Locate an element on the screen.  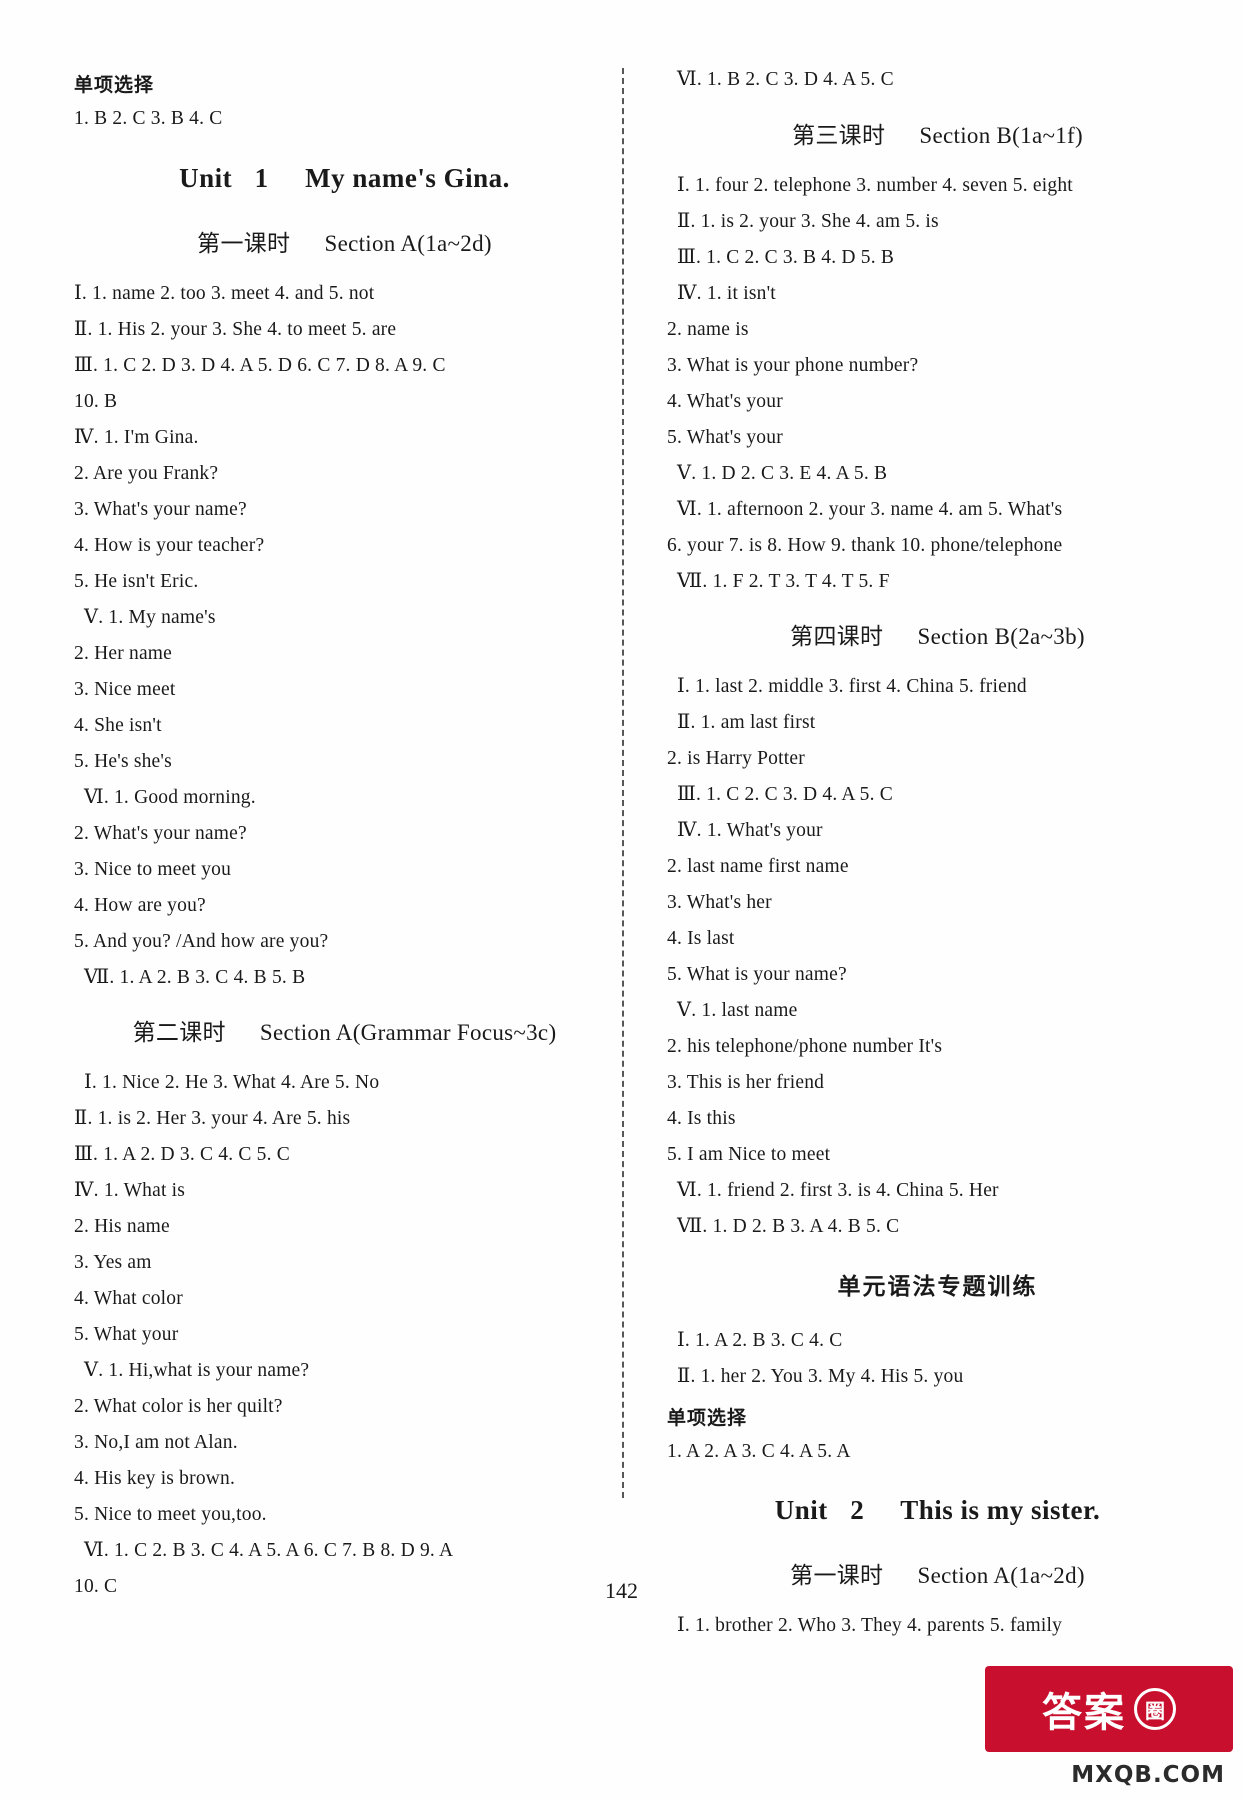
lesson-5-cn: 第一课时 is located at coordinates (837, 1576).